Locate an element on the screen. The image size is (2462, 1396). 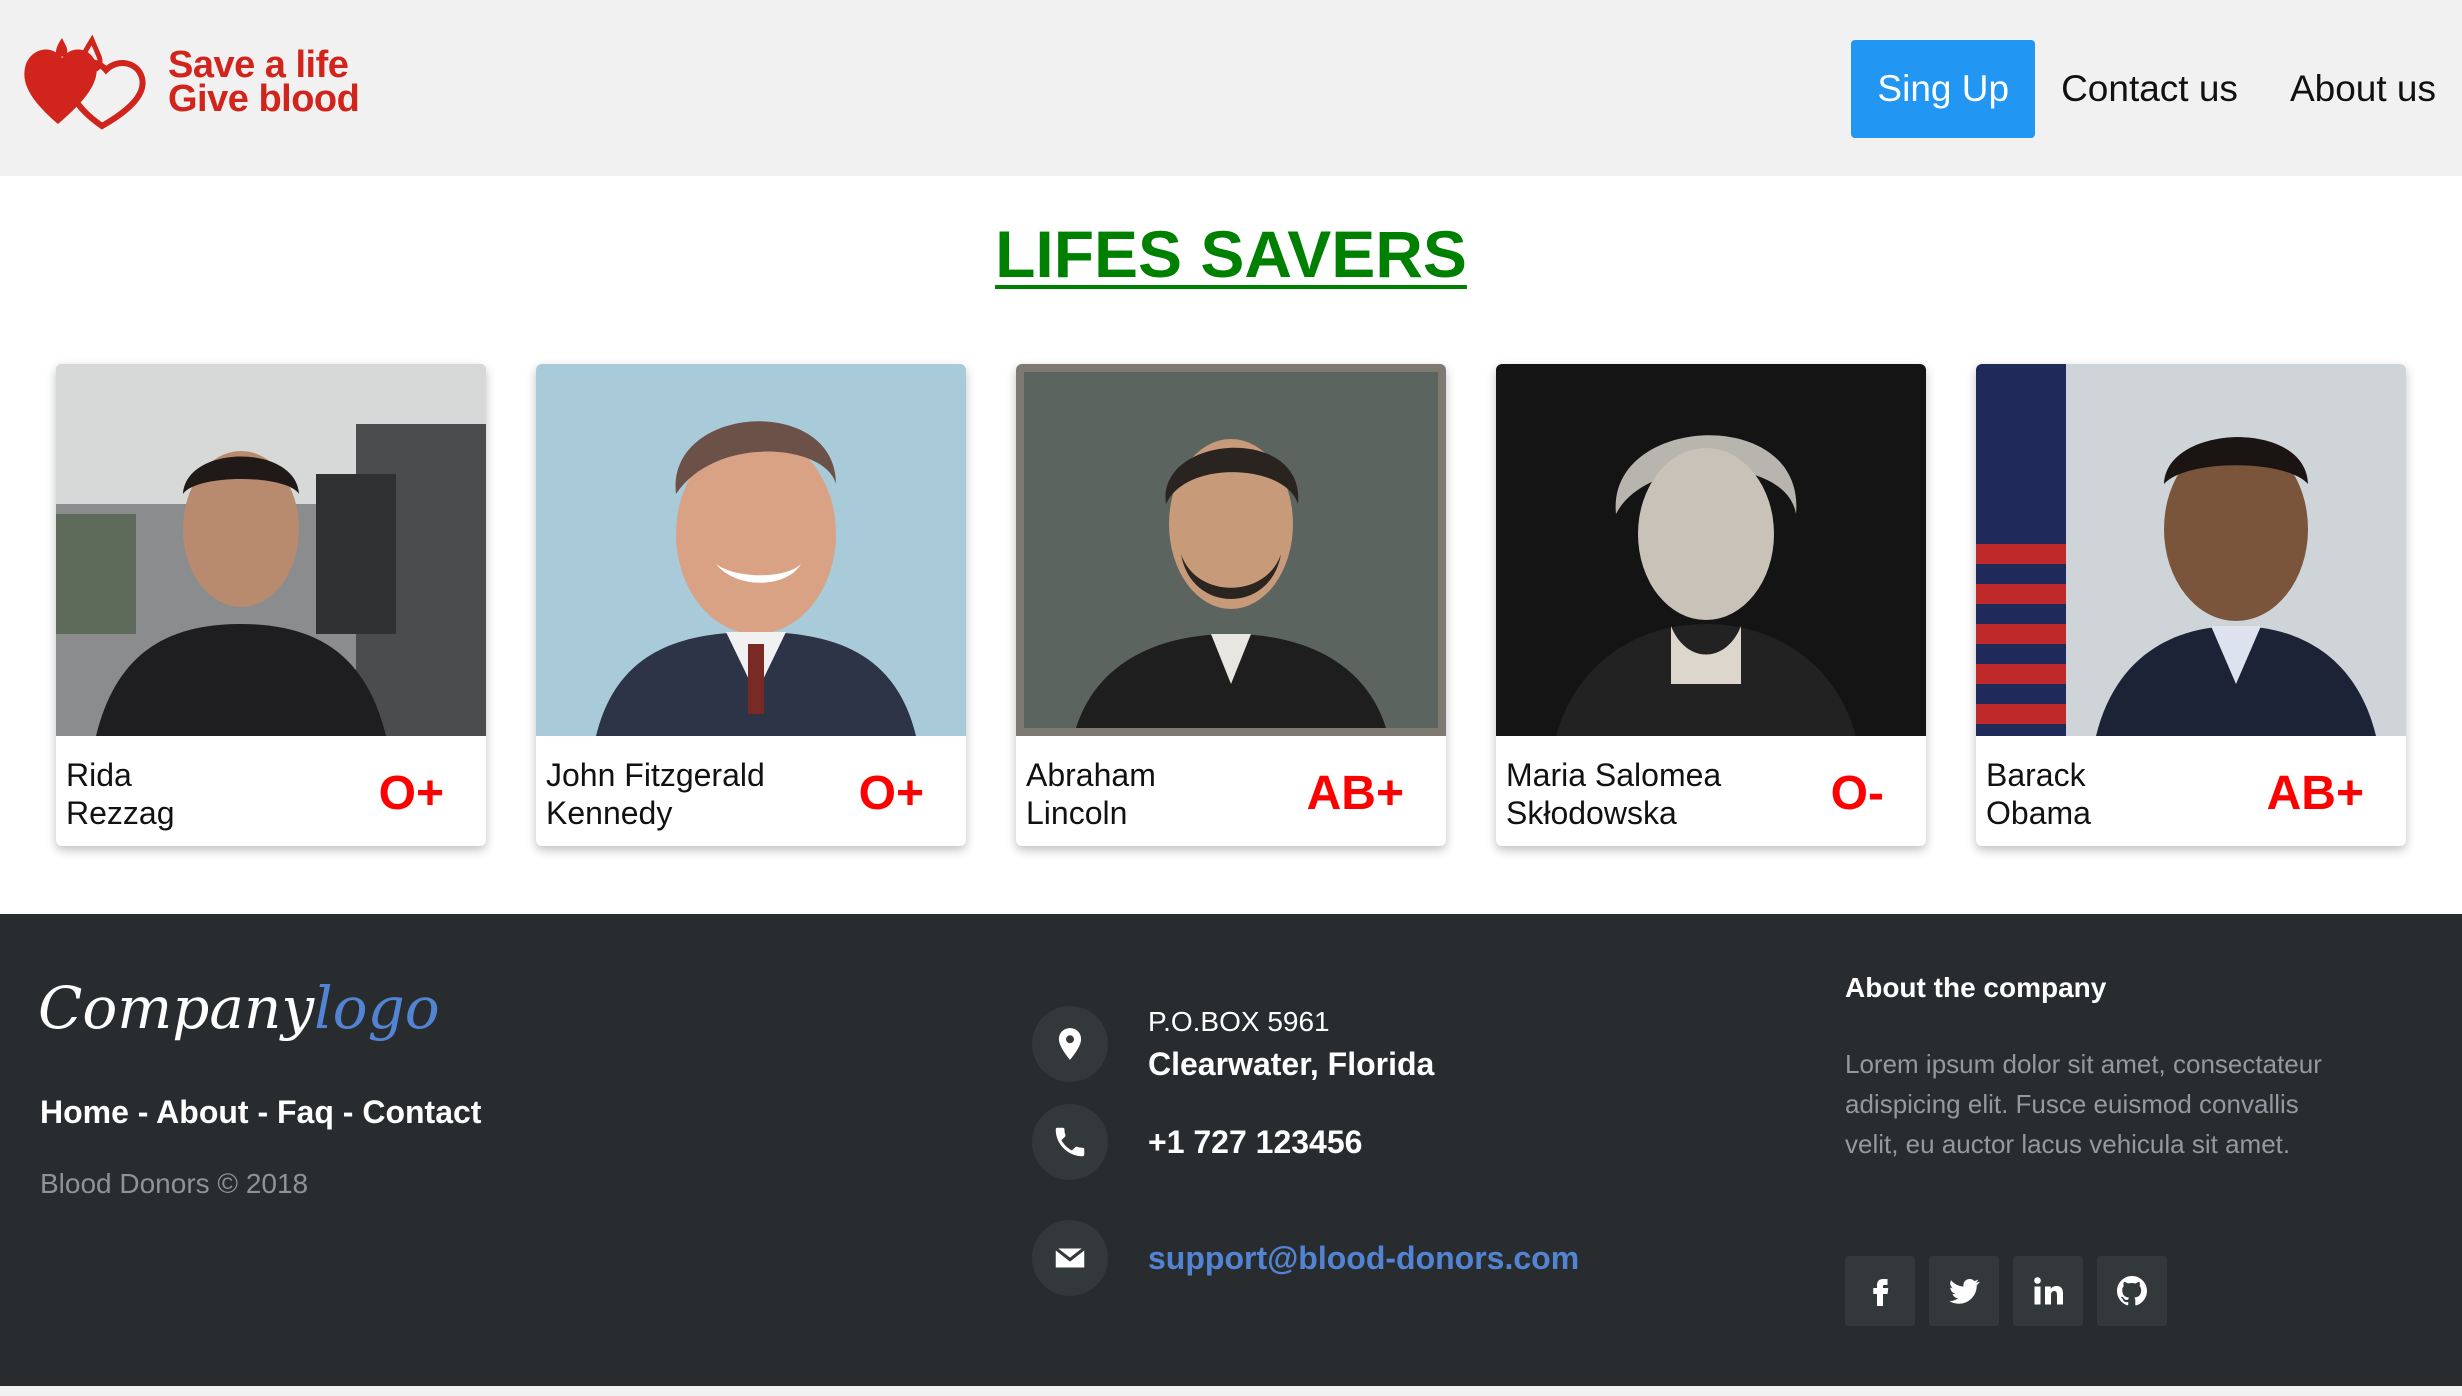
address-text: P.O.BOX 5961 Clearwater, Florida is located at coordinates (1291, 1044).